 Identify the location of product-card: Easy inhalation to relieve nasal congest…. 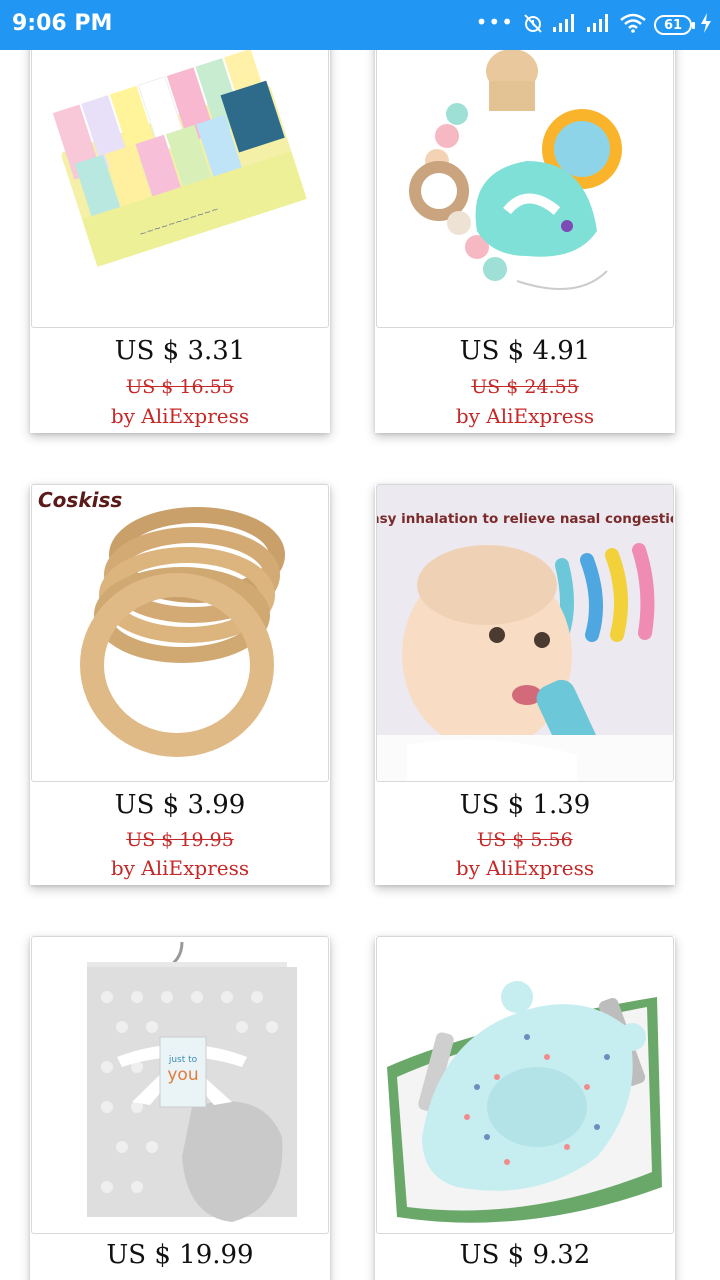
(525, 684).